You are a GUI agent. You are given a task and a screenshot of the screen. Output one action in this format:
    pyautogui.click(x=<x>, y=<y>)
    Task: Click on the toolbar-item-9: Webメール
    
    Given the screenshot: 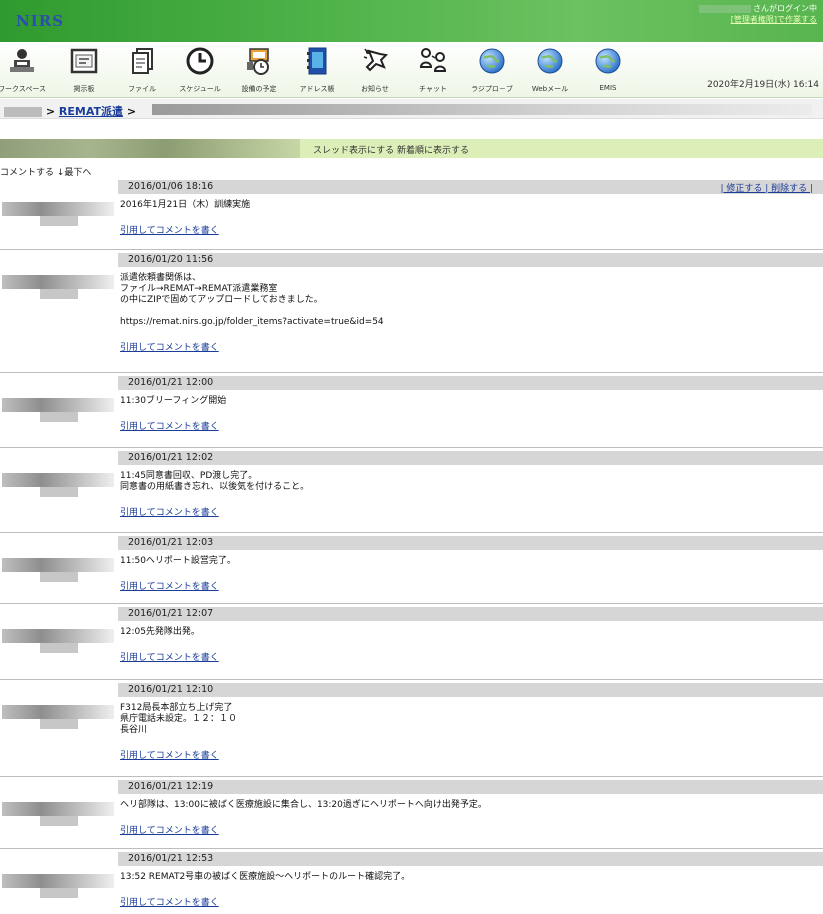 What is the action you would take?
    pyautogui.click(x=550, y=70)
    